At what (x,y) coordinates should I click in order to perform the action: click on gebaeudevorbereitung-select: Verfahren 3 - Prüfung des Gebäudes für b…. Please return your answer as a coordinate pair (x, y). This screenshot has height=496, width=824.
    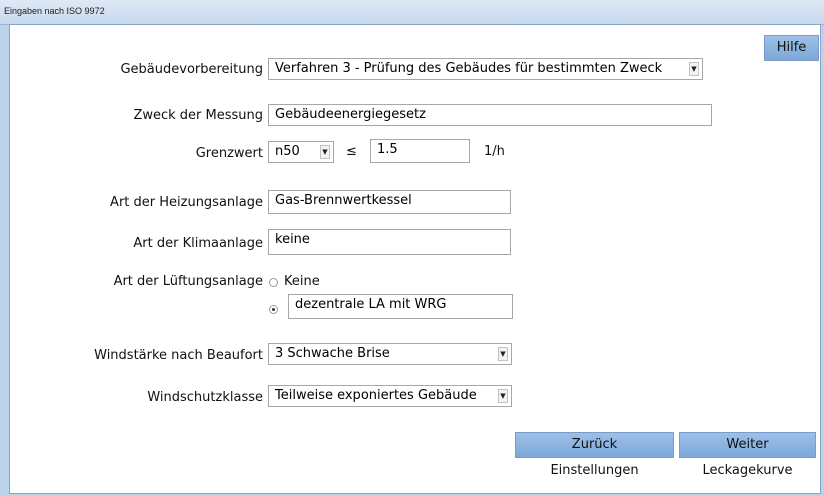
    Looking at the image, I should click on (485, 69).